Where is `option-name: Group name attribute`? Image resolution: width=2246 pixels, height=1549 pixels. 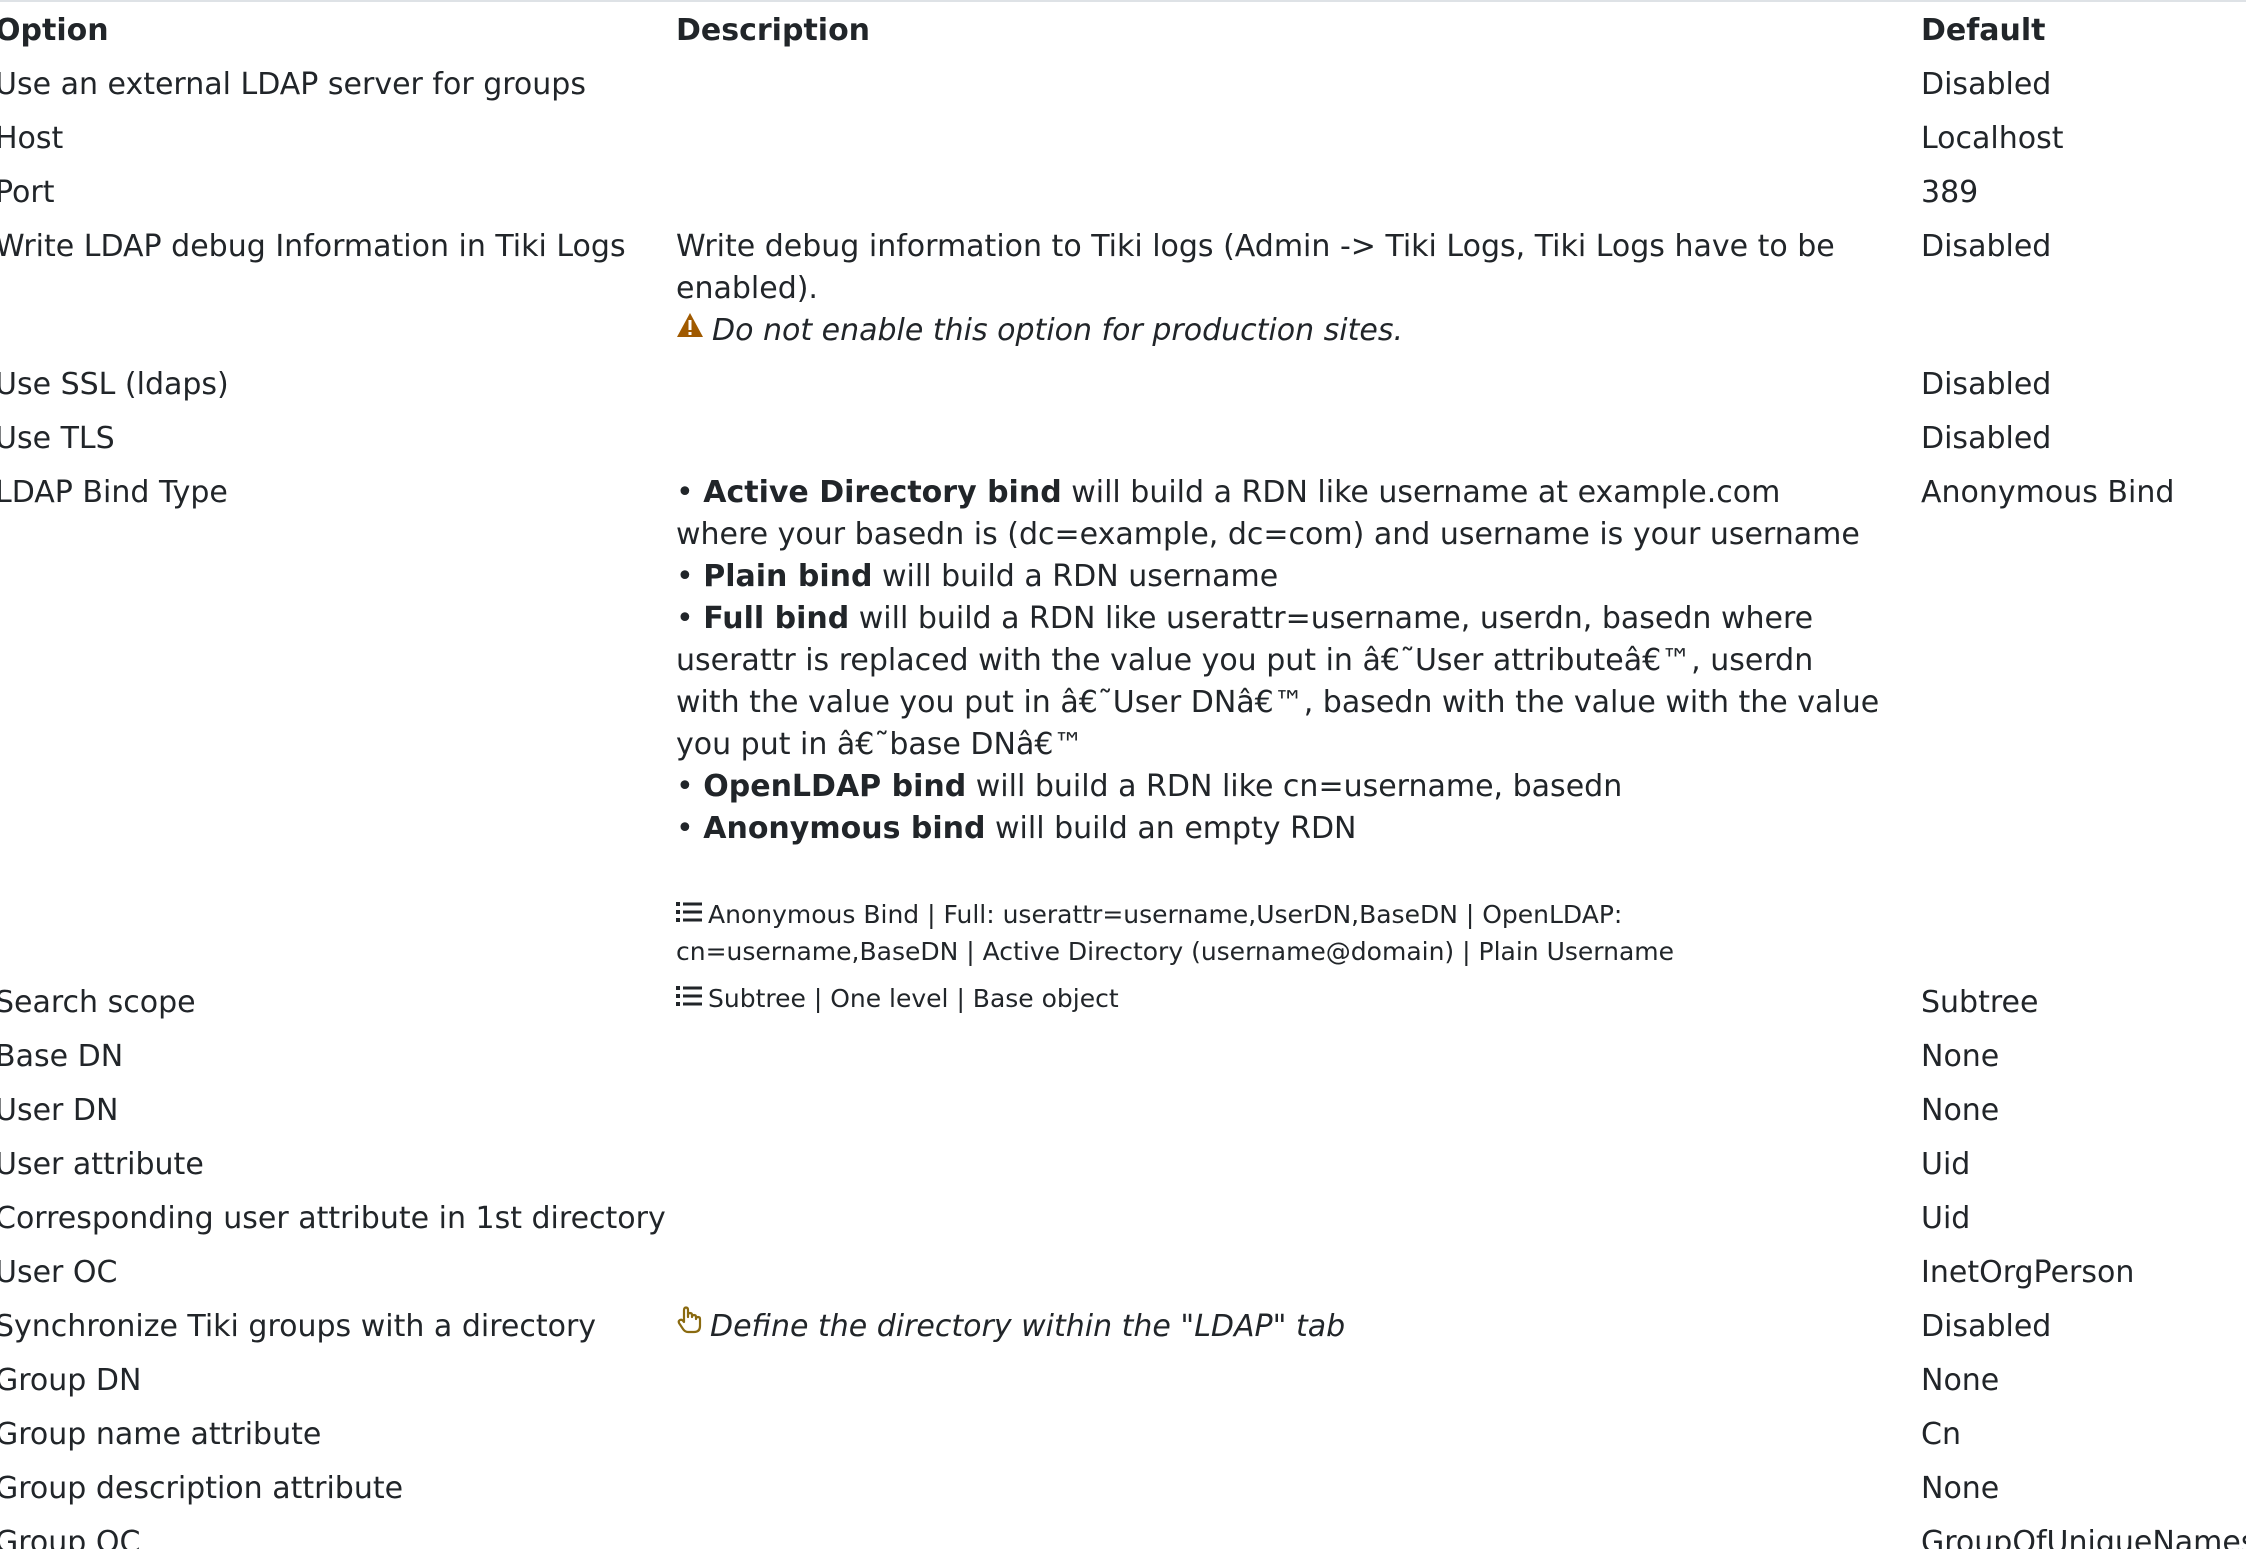 option-name: Group name attribute is located at coordinates (161, 1434).